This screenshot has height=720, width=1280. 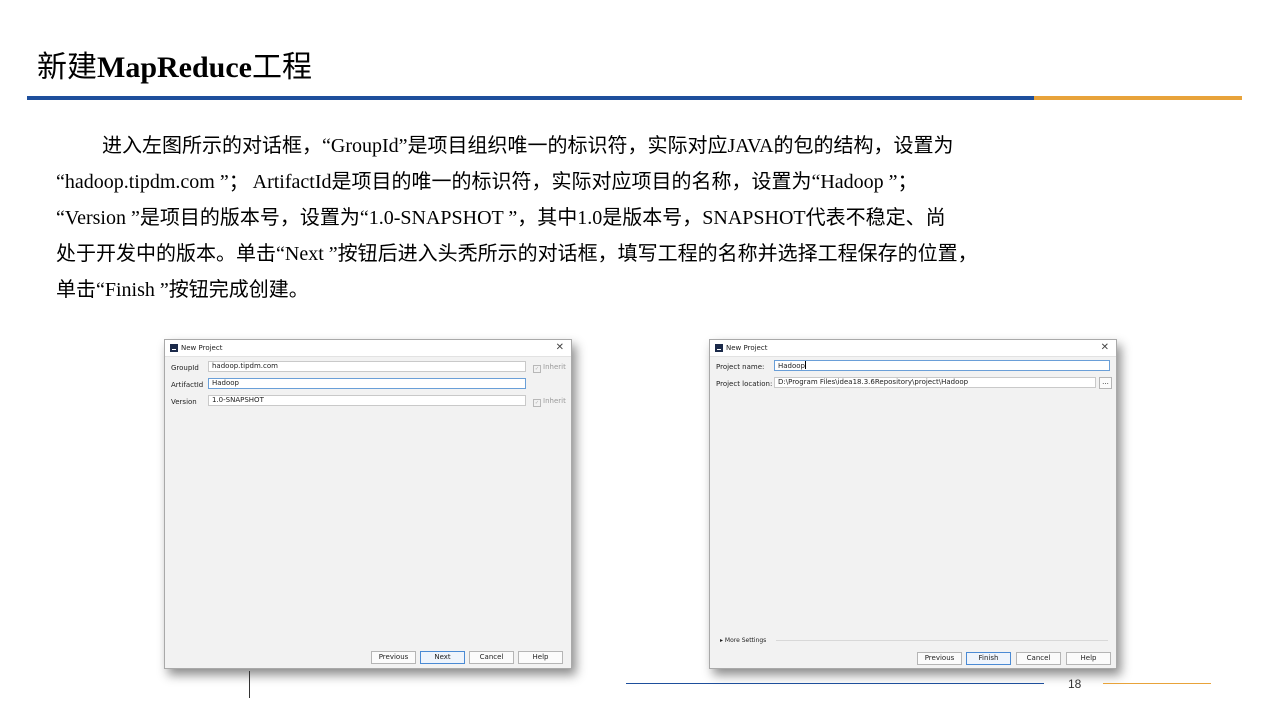 What do you see at coordinates (67, 67) in the screenshot?
I see `title-cn-prefix: 新建` at bounding box center [67, 67].